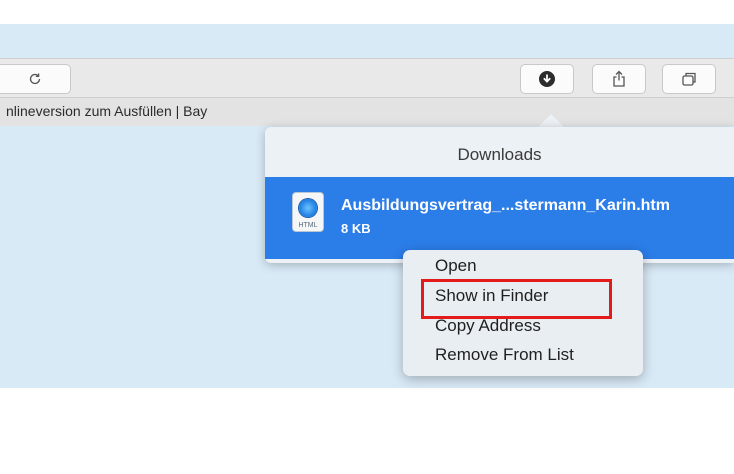  I want to click on reload-icon, so click(35, 79).